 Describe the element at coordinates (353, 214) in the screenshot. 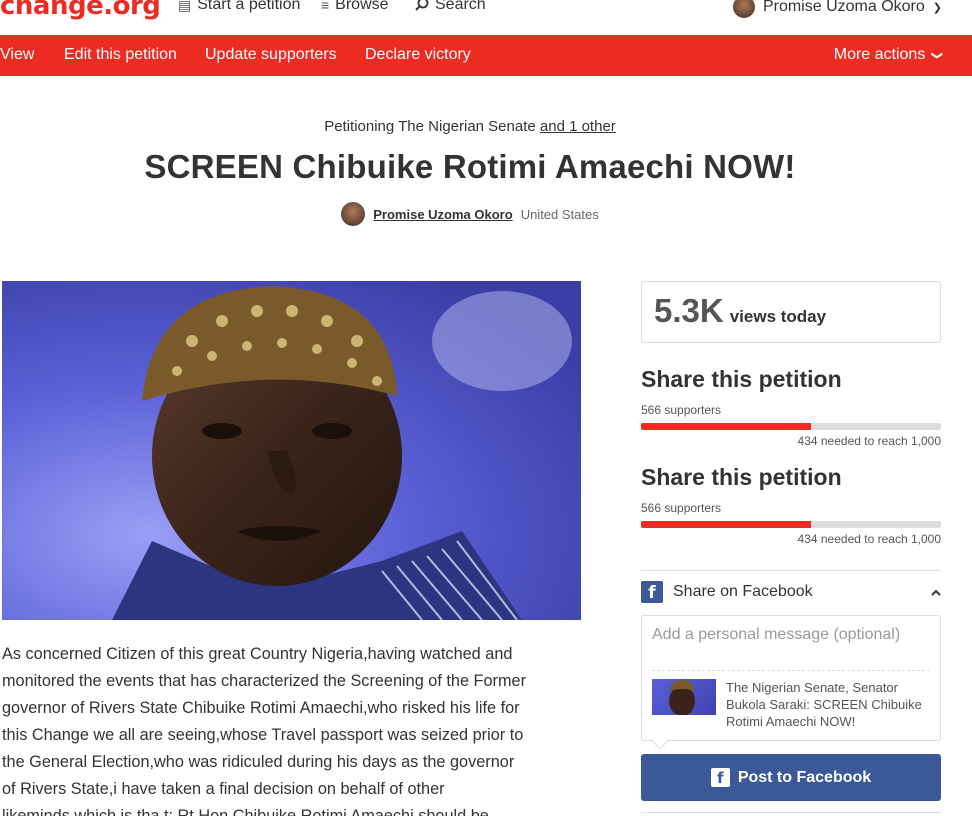

I see `author-avatar` at that location.